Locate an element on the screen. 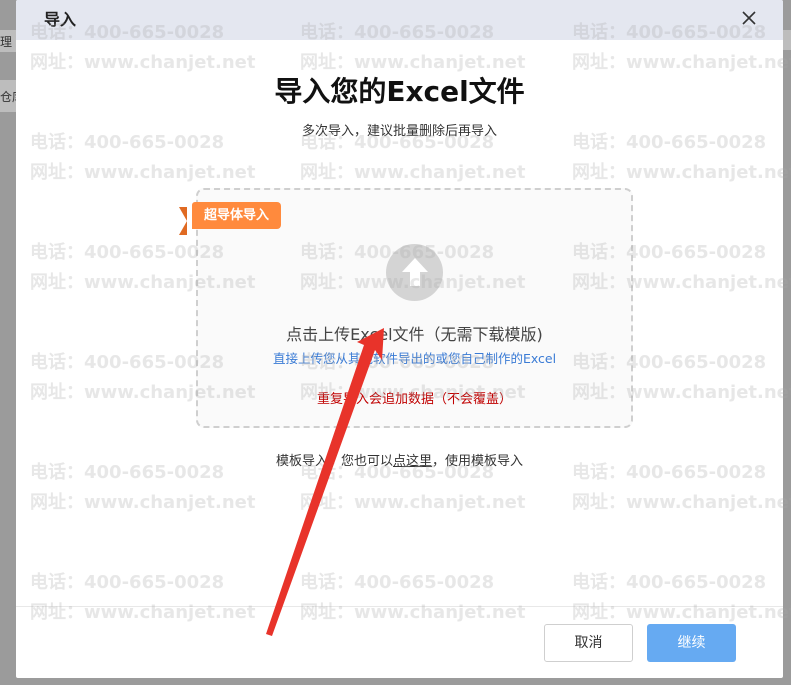 Image resolution: width=791 pixels, height=685 pixels. close-icon is located at coordinates (749, 18).